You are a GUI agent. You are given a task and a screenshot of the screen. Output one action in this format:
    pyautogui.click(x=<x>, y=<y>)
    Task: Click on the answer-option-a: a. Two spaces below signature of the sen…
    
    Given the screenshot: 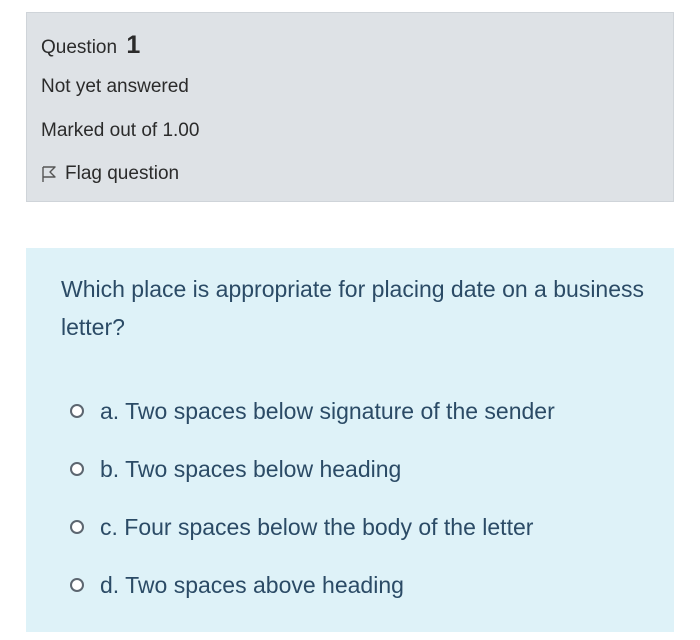 What is the action you would take?
    pyautogui.click(x=312, y=411)
    